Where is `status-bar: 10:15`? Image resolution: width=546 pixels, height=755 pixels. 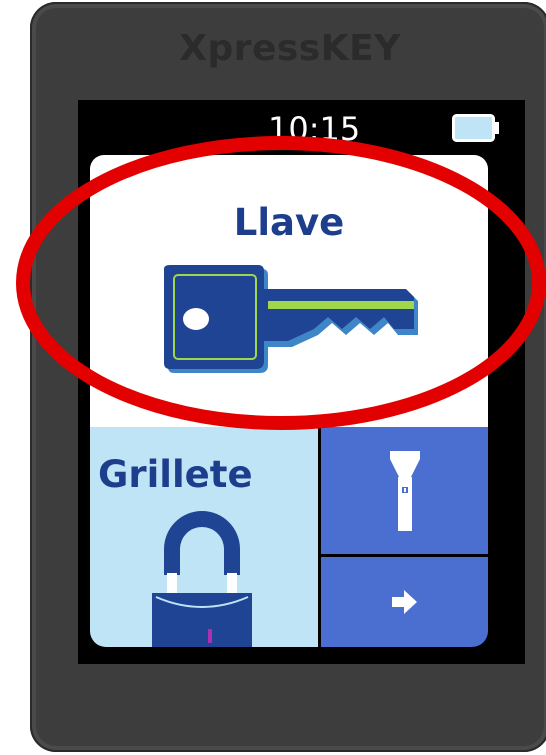
status-bar: 10:15 is located at coordinates (301, 128).